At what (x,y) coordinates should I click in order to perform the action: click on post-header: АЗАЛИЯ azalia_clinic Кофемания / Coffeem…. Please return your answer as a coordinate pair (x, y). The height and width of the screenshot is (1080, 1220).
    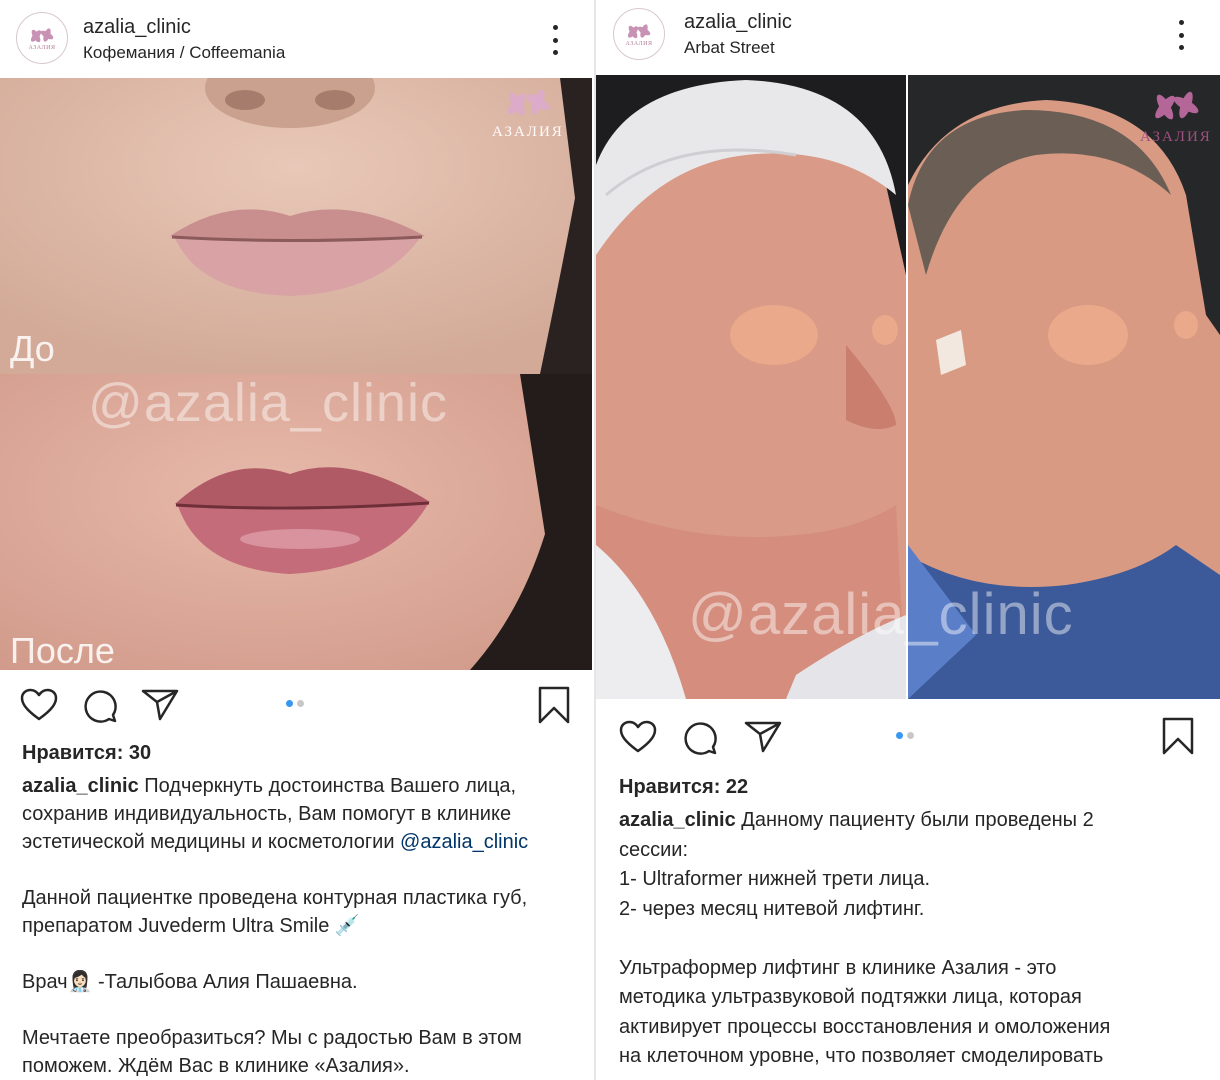
    Looking at the image, I should click on (297, 38).